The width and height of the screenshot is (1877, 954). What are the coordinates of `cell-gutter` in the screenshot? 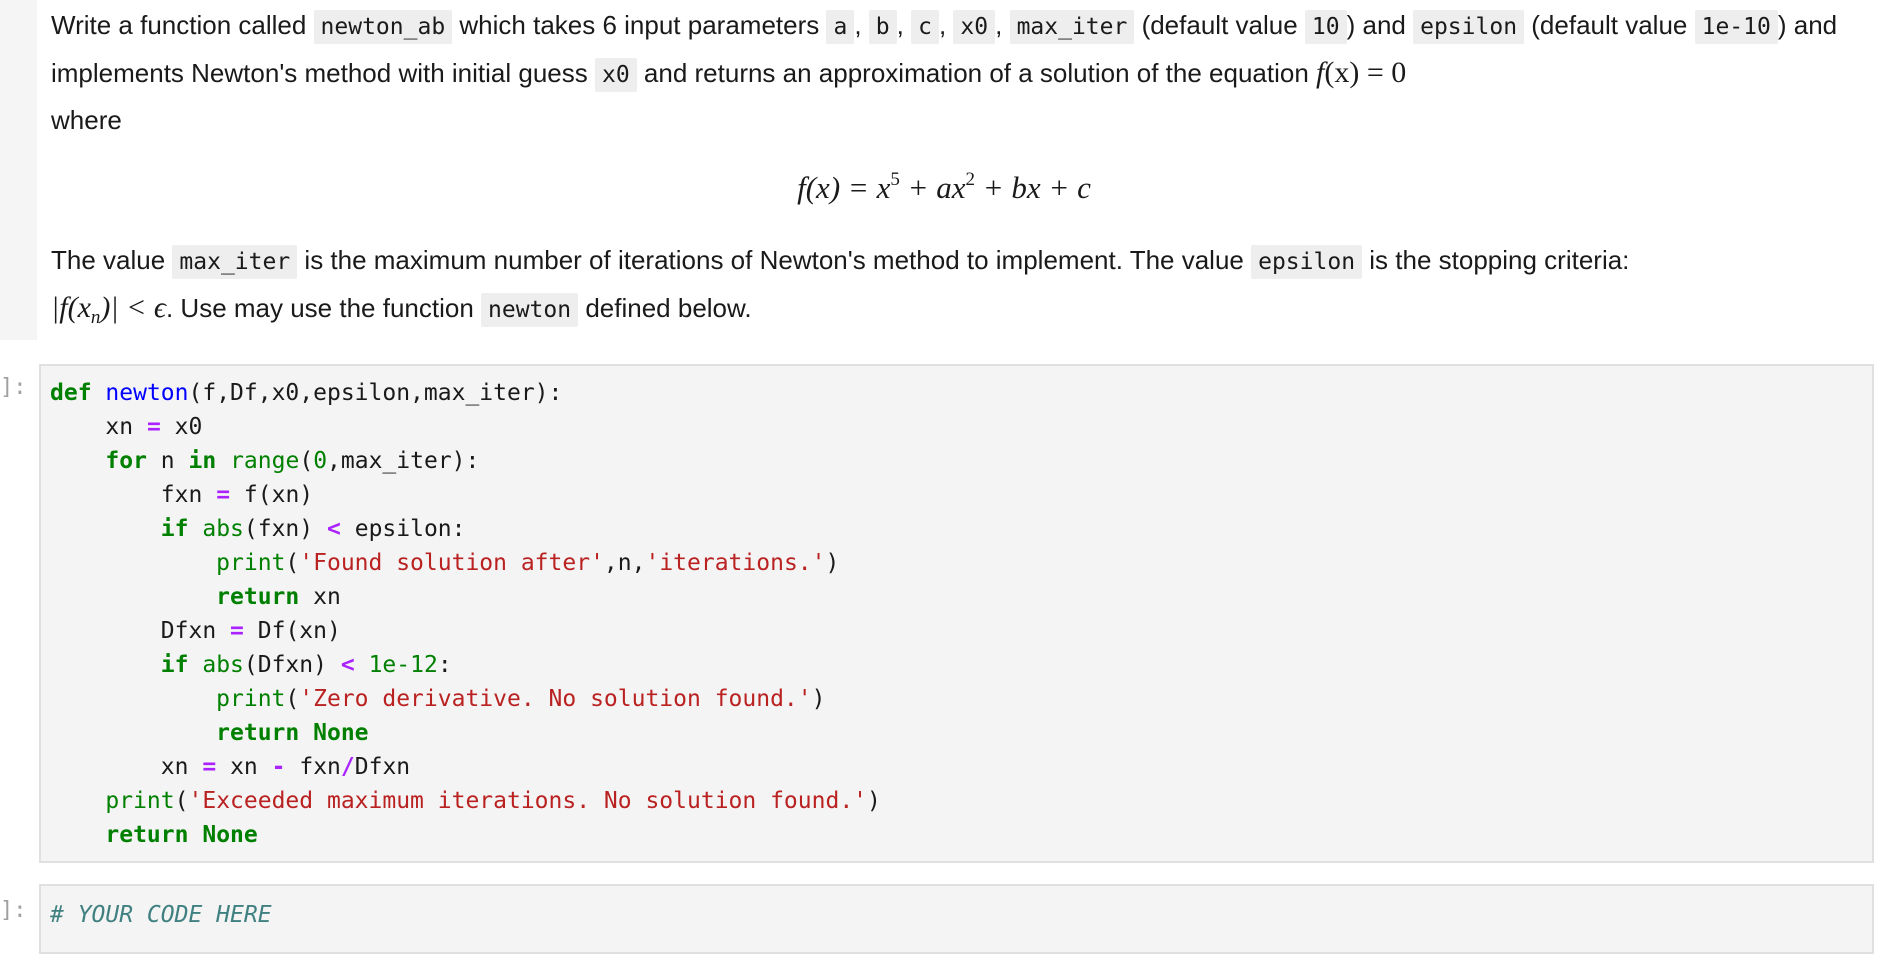 It's located at (18, 170).